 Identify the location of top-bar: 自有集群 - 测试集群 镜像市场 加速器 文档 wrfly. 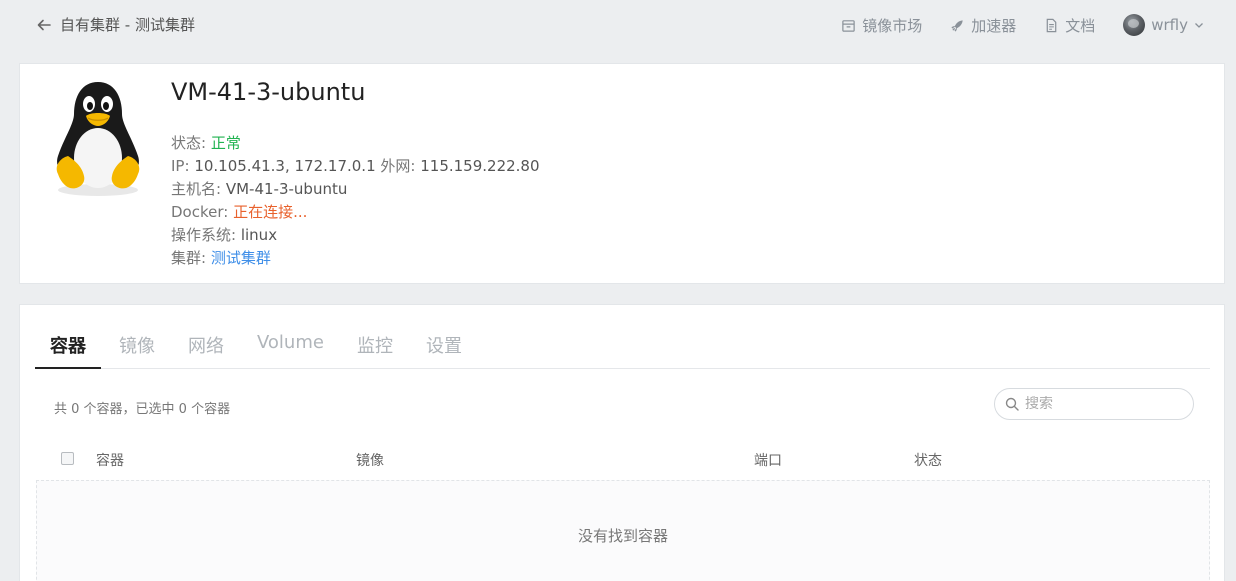
(618, 28).